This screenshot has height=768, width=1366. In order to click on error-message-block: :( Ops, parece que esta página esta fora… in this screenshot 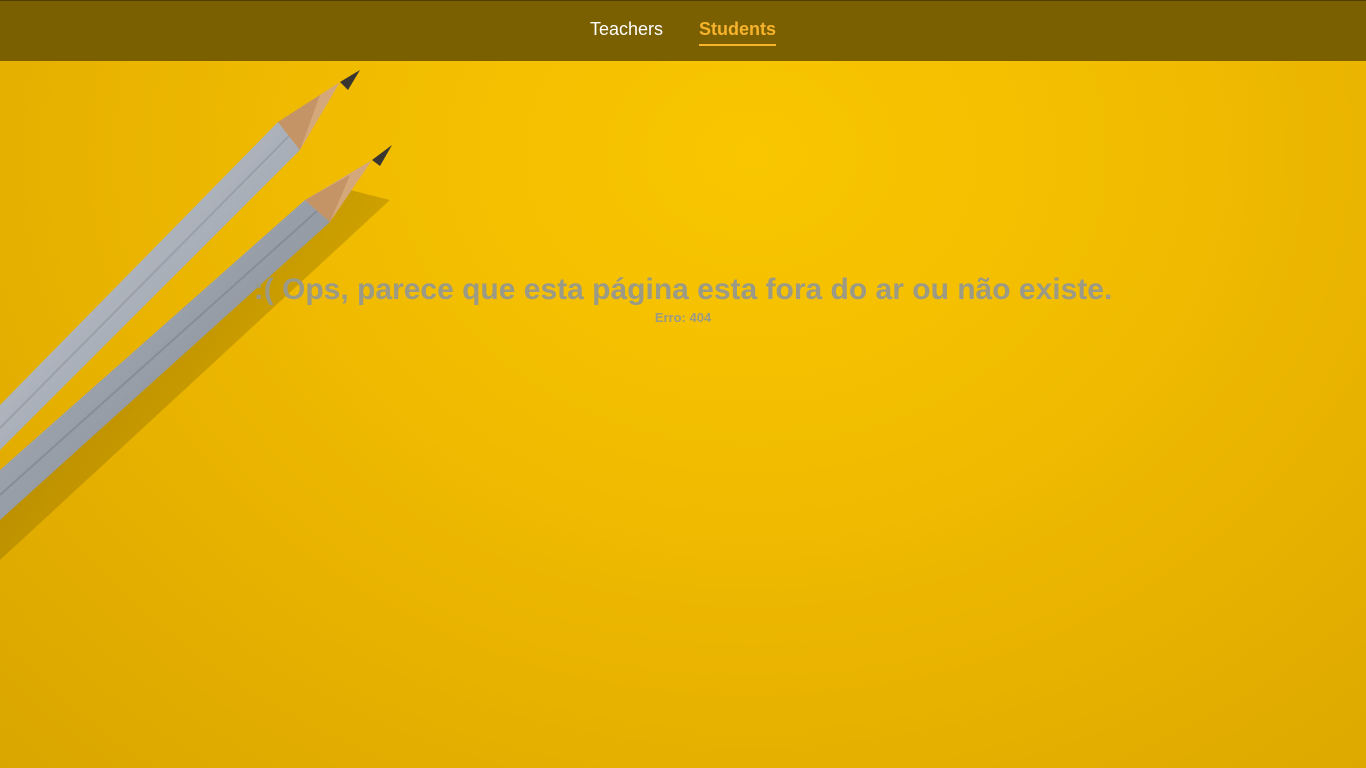, I will do `click(683, 297)`.